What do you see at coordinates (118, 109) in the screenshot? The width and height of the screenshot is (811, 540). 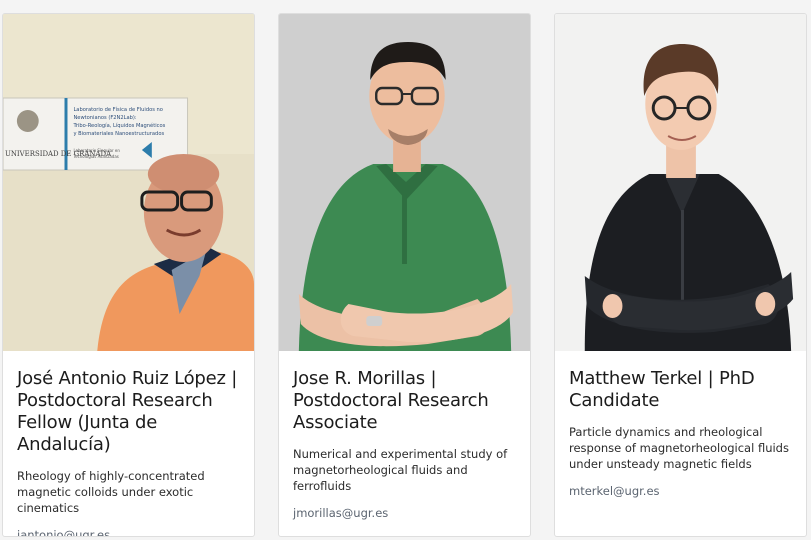 I see `svg-text:Laboratorio de Física de Fluid: Laboratorio de Física de Fluidos no` at bounding box center [118, 109].